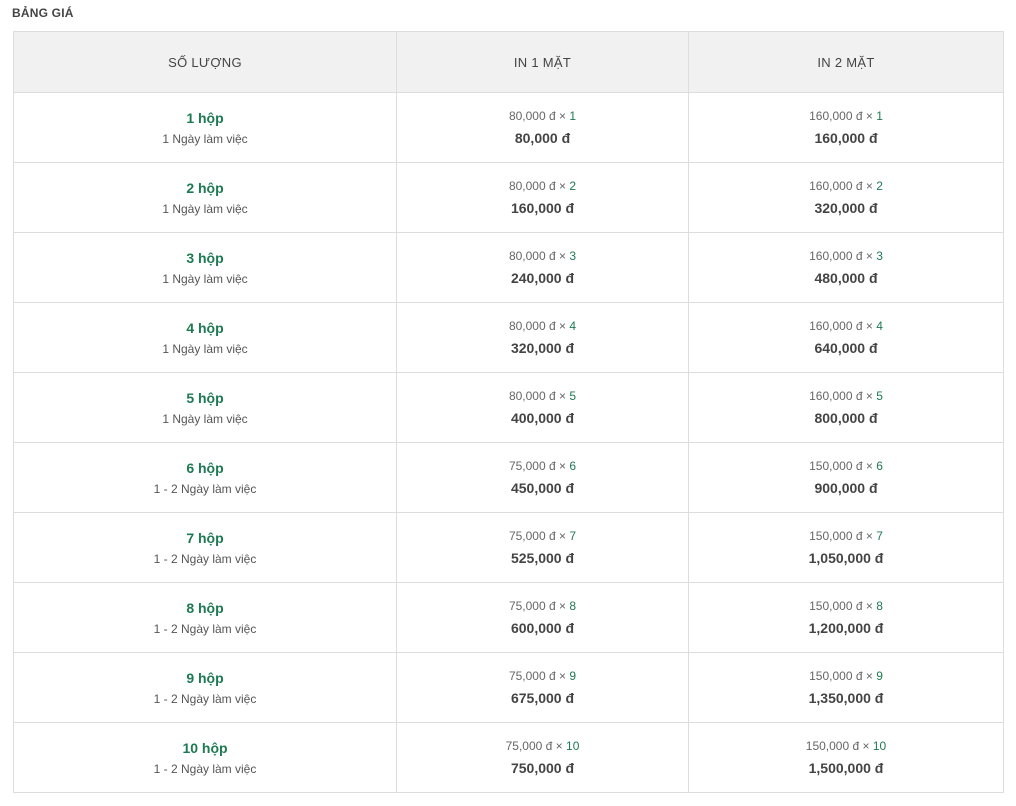  What do you see at coordinates (542, 687) in the screenshot?
I see `one-side-price-cell: 75,000 đ × 9 675,000 đ` at bounding box center [542, 687].